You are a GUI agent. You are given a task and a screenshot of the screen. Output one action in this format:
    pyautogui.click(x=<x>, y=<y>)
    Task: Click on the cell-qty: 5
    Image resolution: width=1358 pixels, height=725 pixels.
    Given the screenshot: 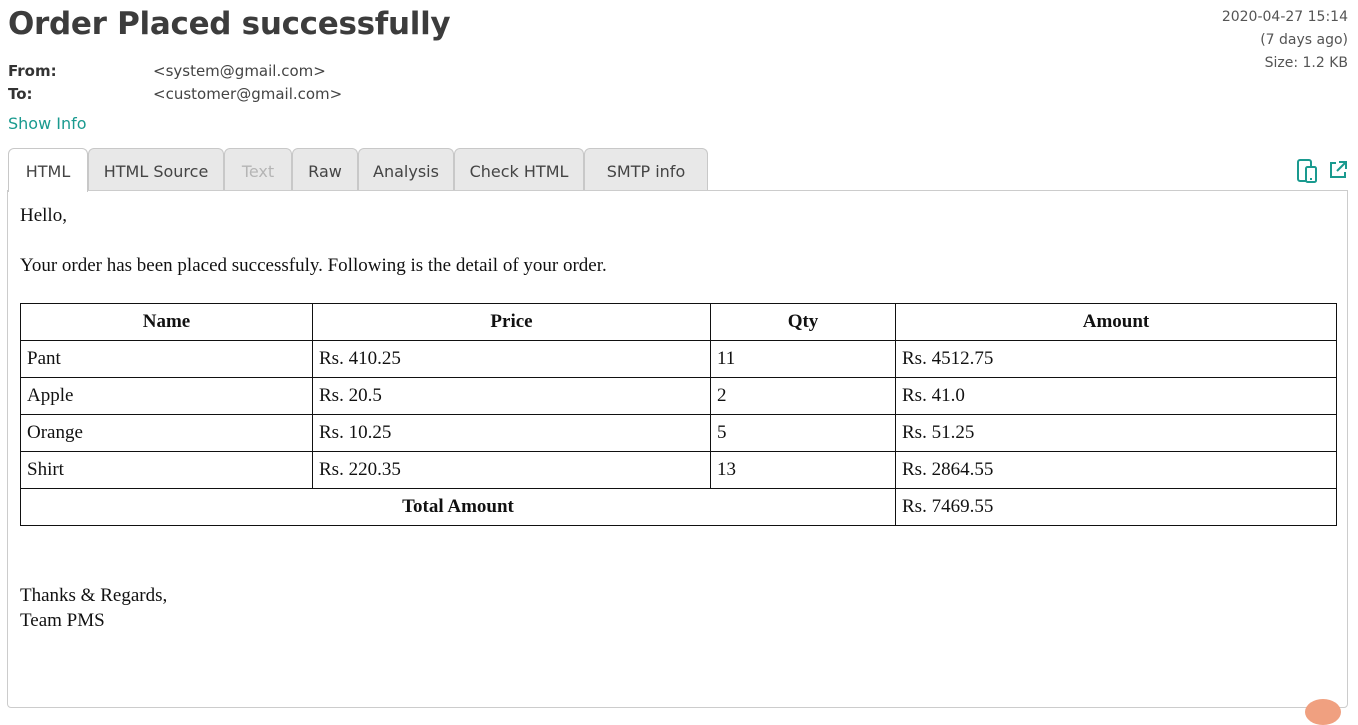 What is the action you would take?
    pyautogui.click(x=803, y=433)
    